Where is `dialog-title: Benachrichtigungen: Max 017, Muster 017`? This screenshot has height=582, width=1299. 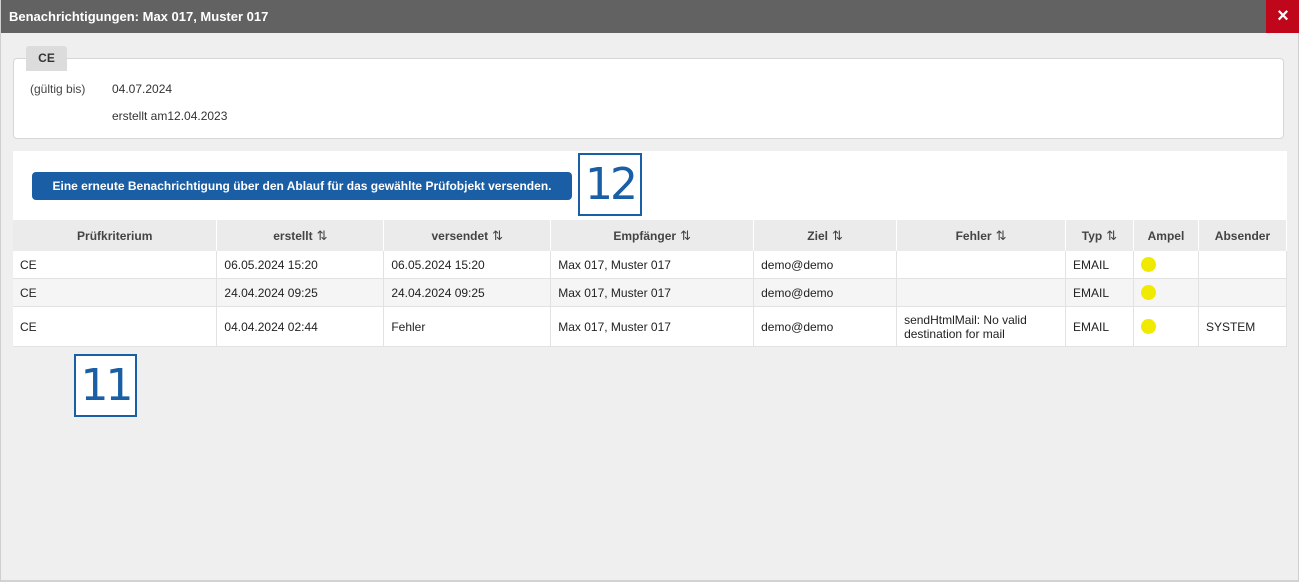 dialog-title: Benachrichtigungen: Max 017, Muster 017 is located at coordinates (139, 16).